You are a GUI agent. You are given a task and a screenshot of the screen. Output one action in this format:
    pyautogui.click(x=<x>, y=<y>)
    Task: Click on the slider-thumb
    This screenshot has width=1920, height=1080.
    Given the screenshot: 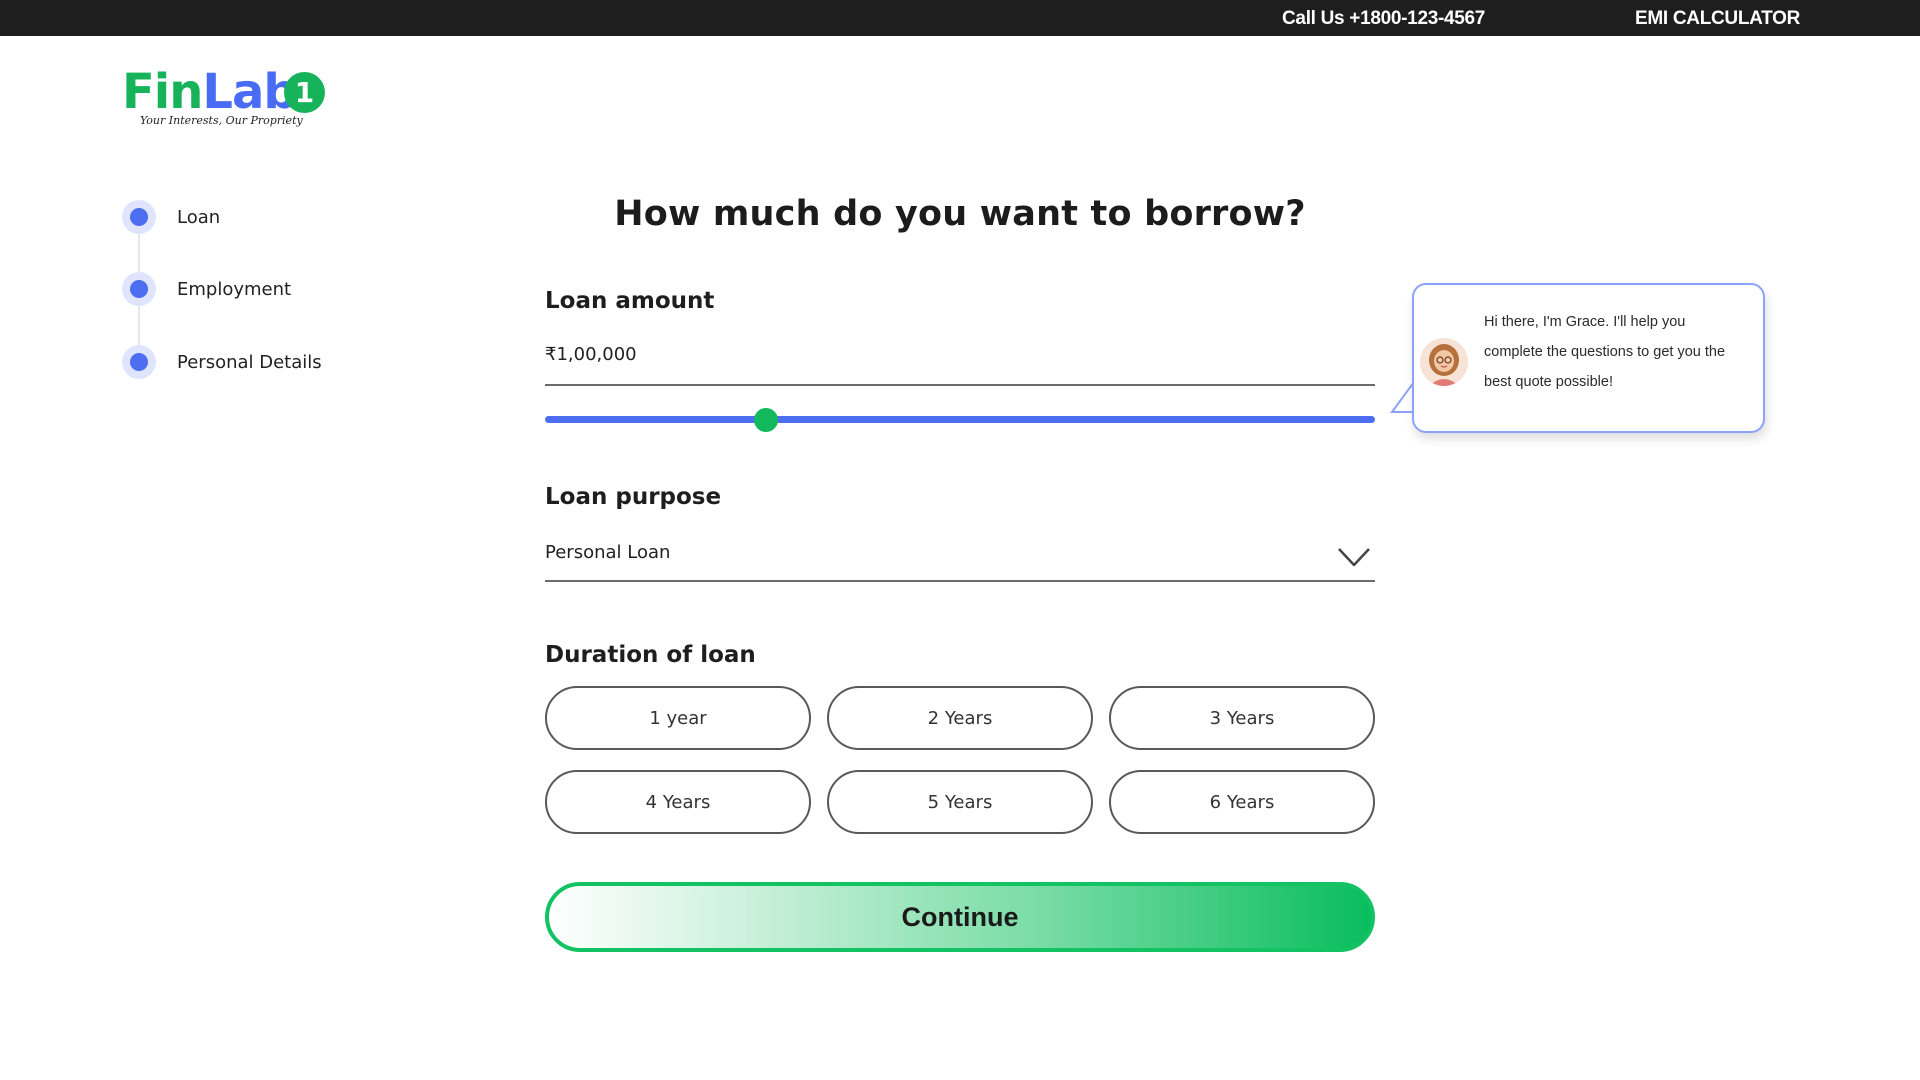 What is the action you would take?
    pyautogui.click(x=765, y=420)
    